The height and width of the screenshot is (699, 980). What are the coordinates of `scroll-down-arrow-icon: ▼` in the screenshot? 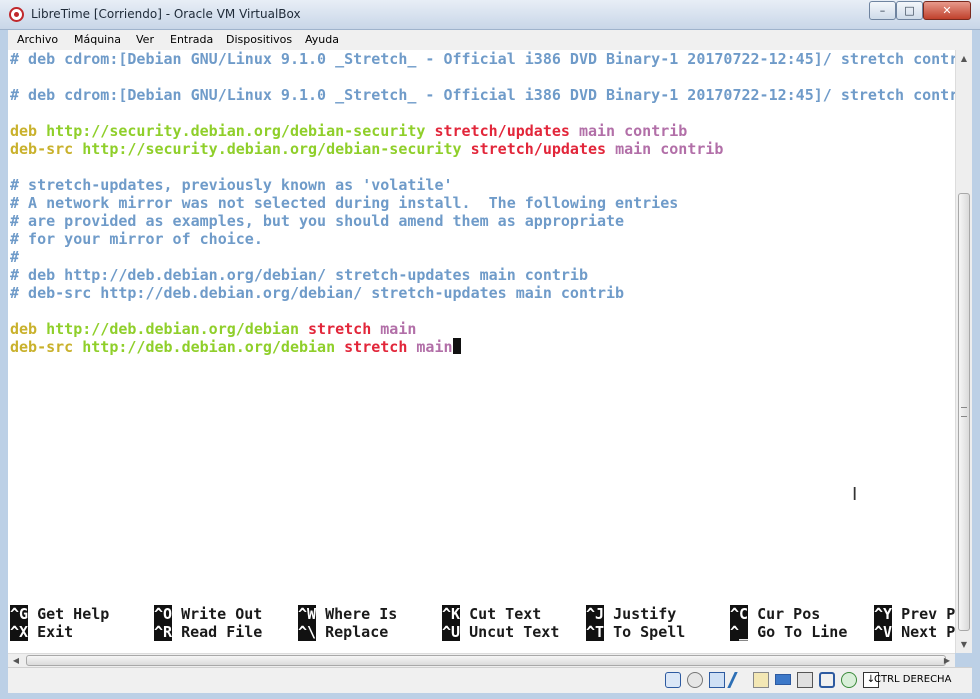 It's located at (964, 644).